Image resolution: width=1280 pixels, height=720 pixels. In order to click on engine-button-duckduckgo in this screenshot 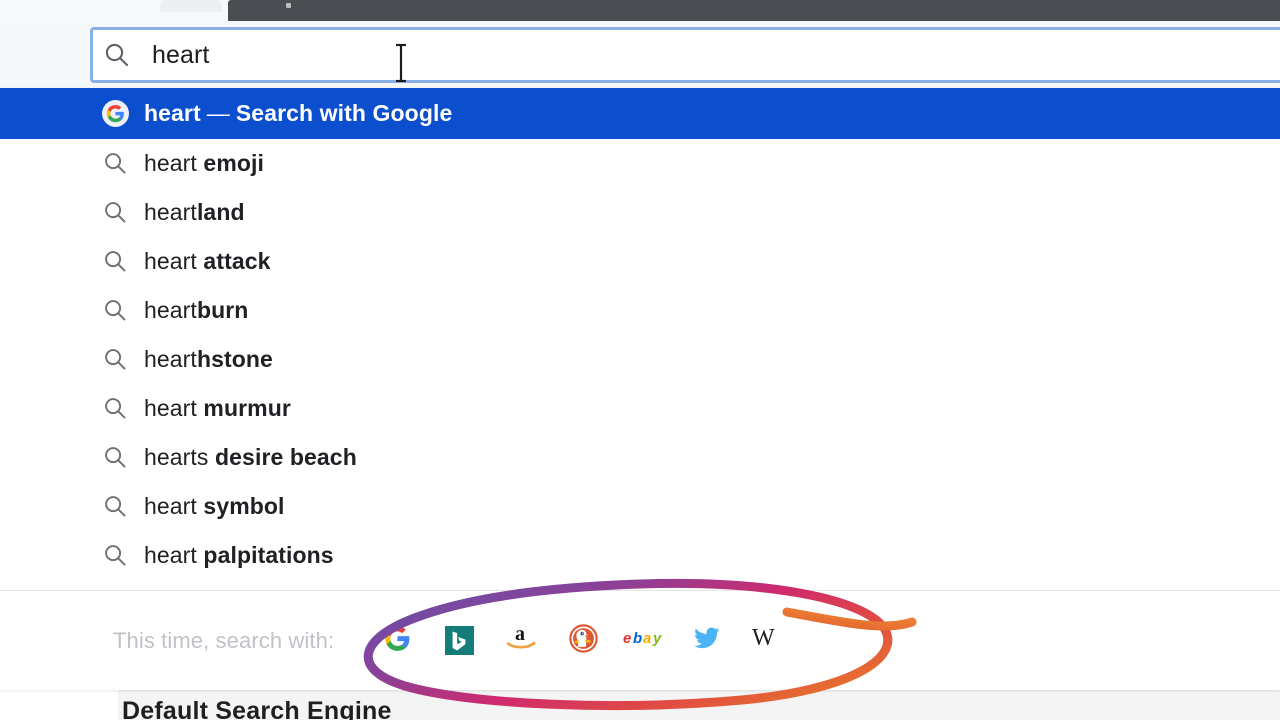, I will do `click(583, 641)`.